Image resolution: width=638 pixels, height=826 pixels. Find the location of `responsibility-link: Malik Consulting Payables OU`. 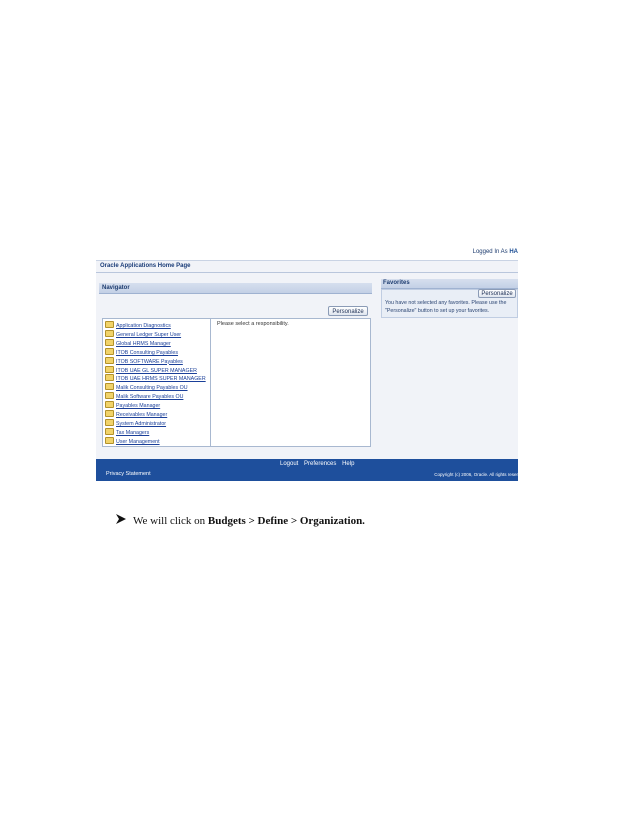

responsibility-link: Malik Consulting Payables OU is located at coordinates (157, 387).